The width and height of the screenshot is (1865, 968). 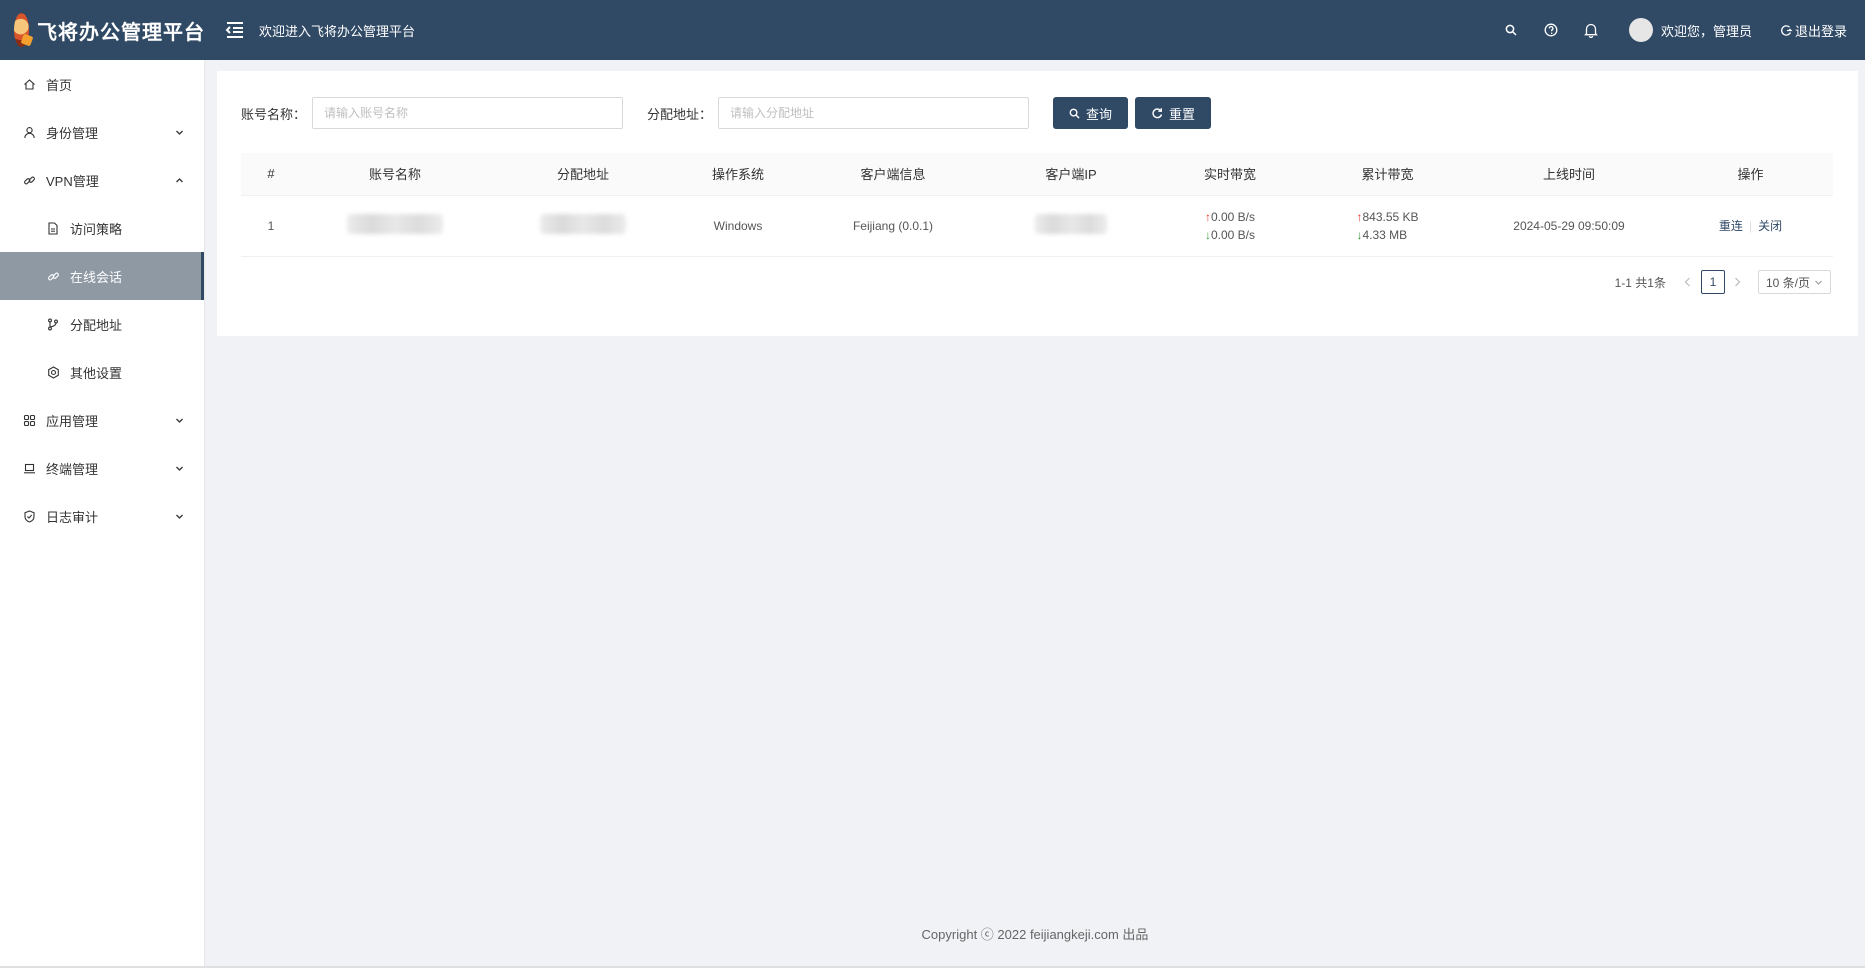 What do you see at coordinates (1071, 224) in the screenshot?
I see `redacted-client-ip` at bounding box center [1071, 224].